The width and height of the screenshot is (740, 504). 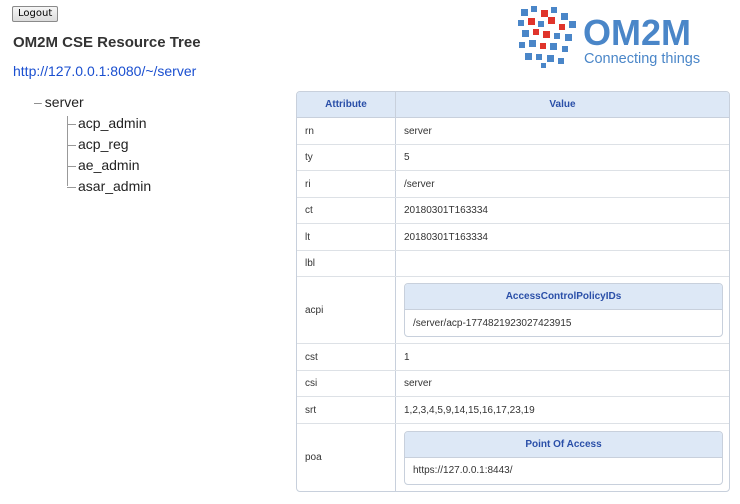 I want to click on tree-node-label: asar_admin, so click(x=115, y=186).